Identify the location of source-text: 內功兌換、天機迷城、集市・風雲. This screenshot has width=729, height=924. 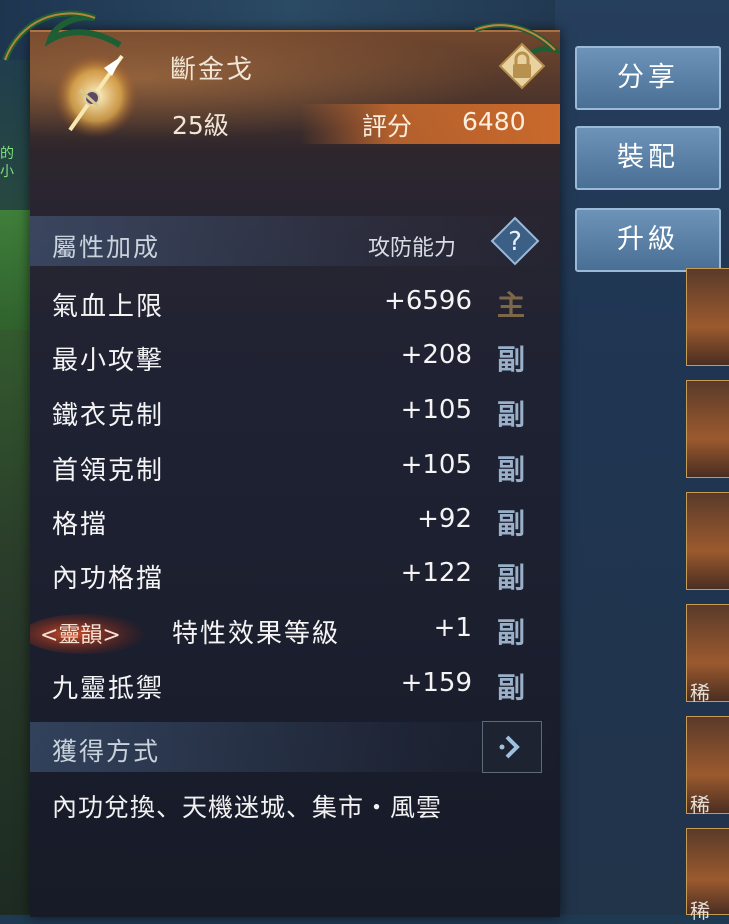
(247, 807).